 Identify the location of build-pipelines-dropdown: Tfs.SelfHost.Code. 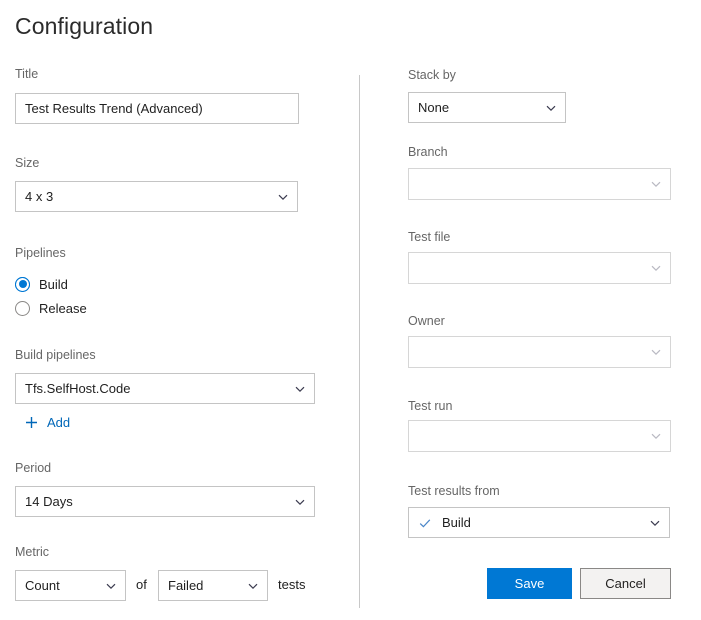
(165, 388).